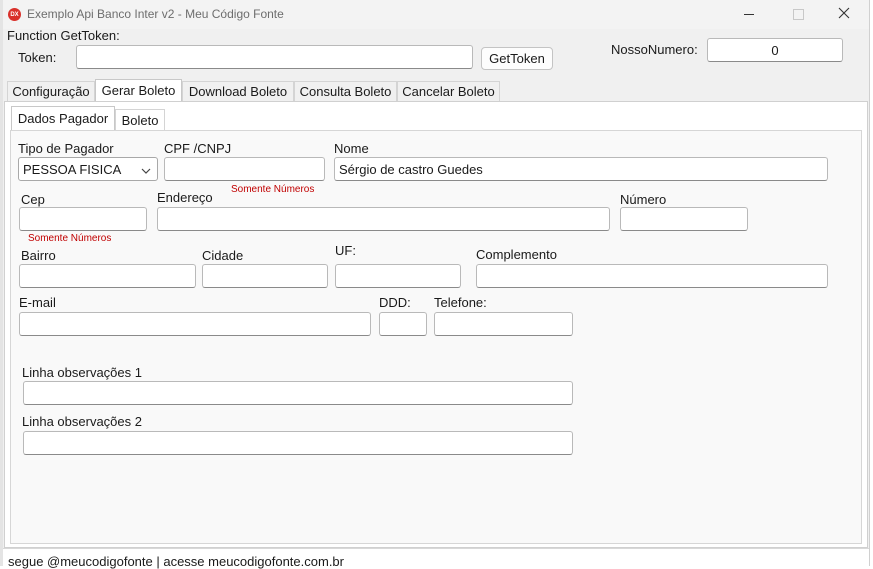 Image resolution: width=873 pixels, height=569 pixels. I want to click on tab-configuracao: Configuração, so click(51, 91).